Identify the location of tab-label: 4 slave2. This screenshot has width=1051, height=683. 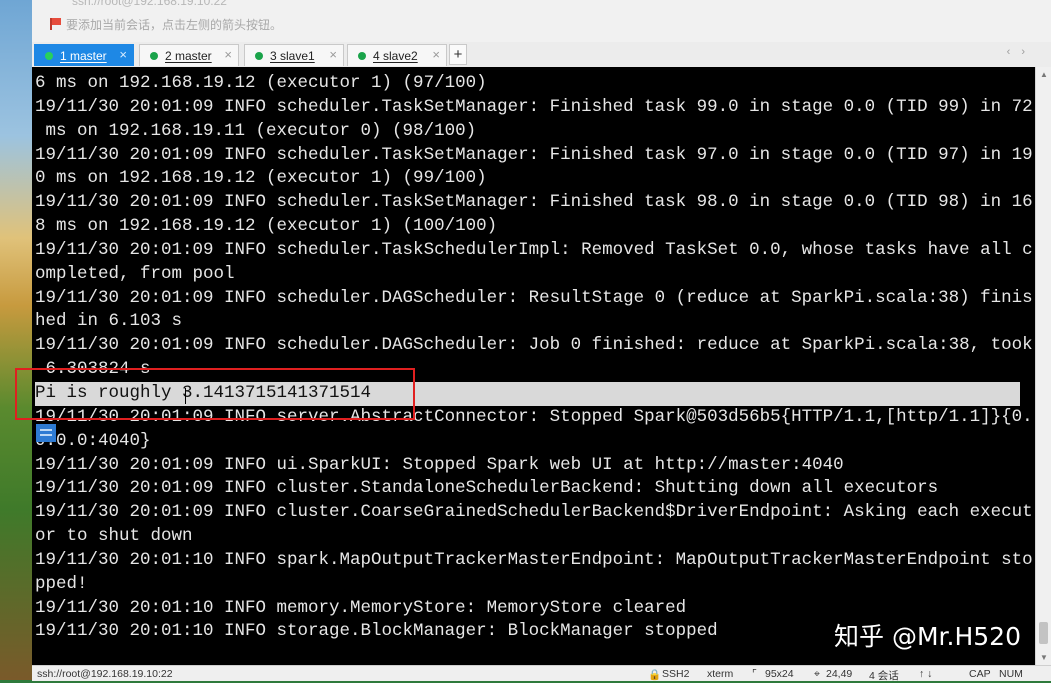
(395, 55).